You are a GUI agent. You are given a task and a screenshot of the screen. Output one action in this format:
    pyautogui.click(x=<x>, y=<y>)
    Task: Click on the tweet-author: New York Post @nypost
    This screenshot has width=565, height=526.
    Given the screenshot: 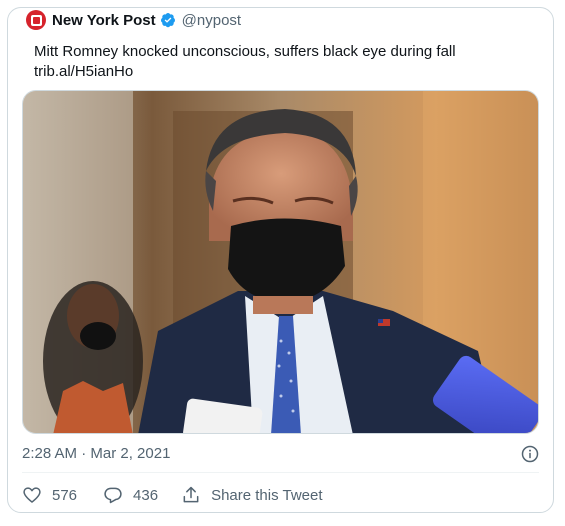 What is the action you would take?
    pyautogui.click(x=133, y=20)
    